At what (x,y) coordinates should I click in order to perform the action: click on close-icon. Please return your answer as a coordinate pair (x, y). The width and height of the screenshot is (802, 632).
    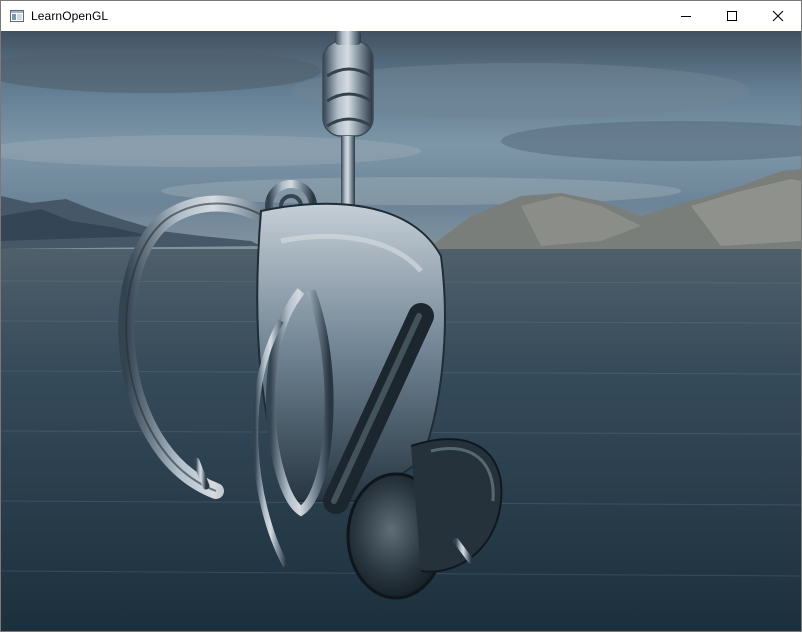
    Looking at the image, I should click on (778, 16).